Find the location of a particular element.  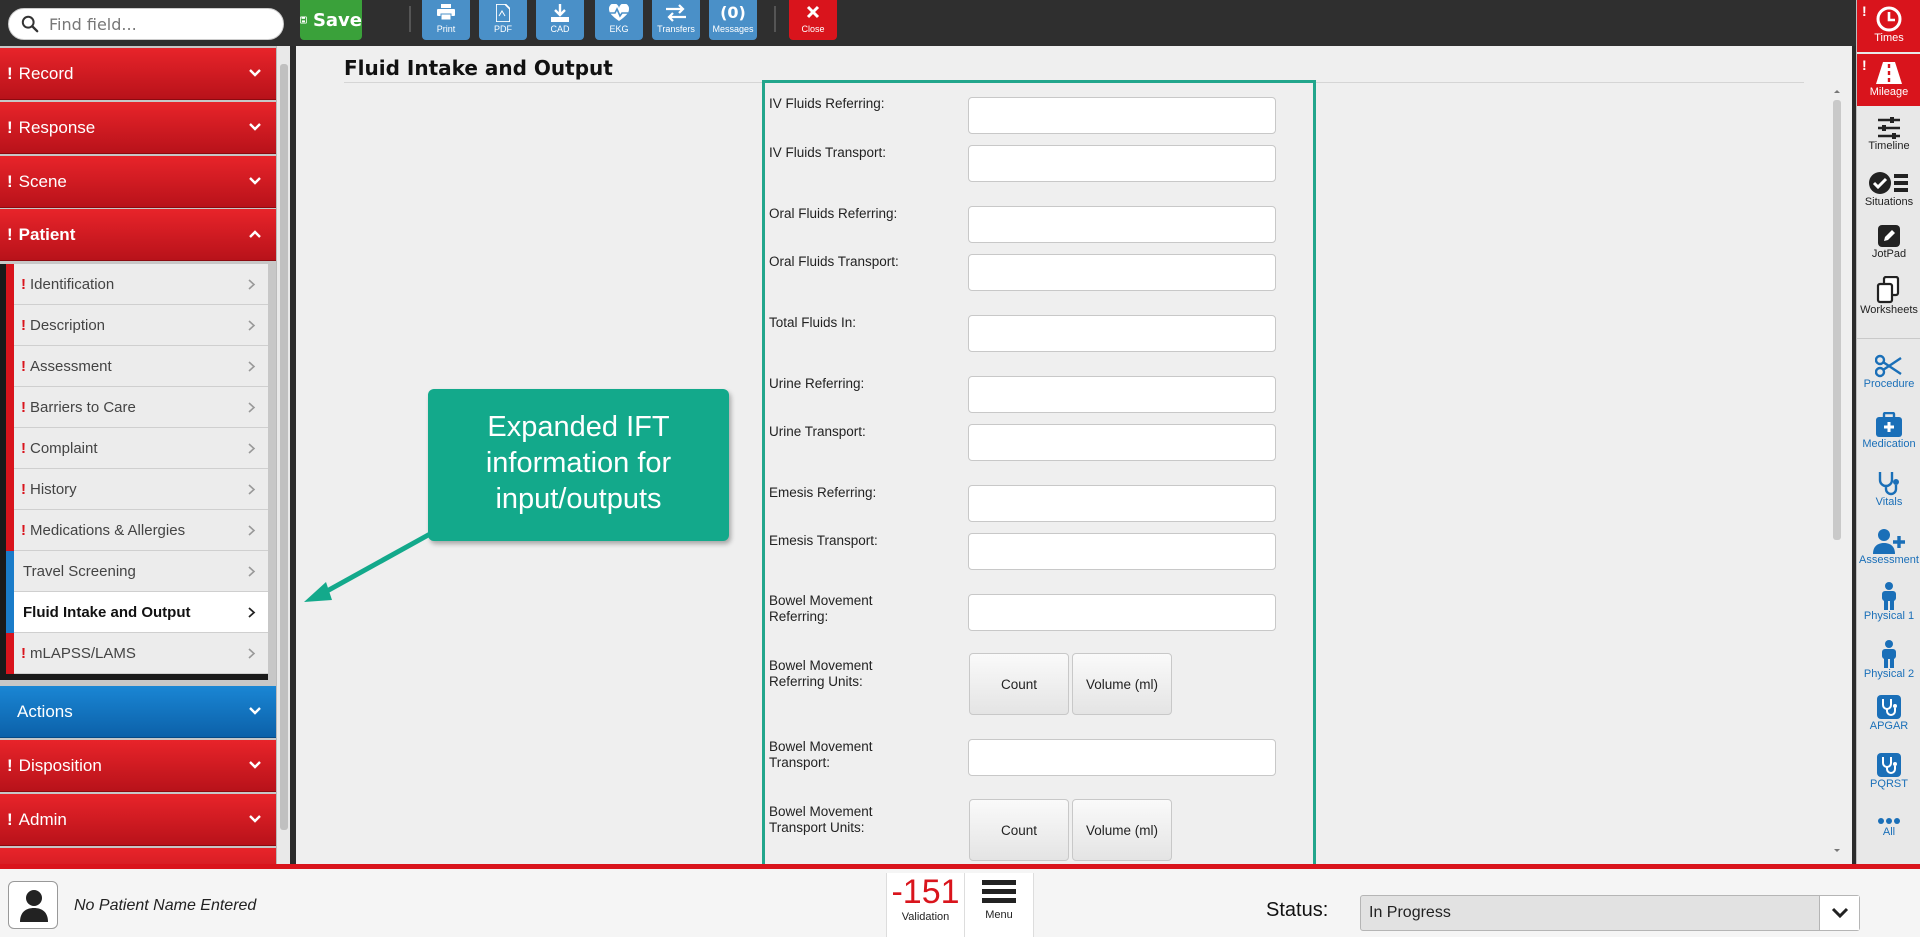

rail-timeline: Timeline is located at coordinates (1888, 138).